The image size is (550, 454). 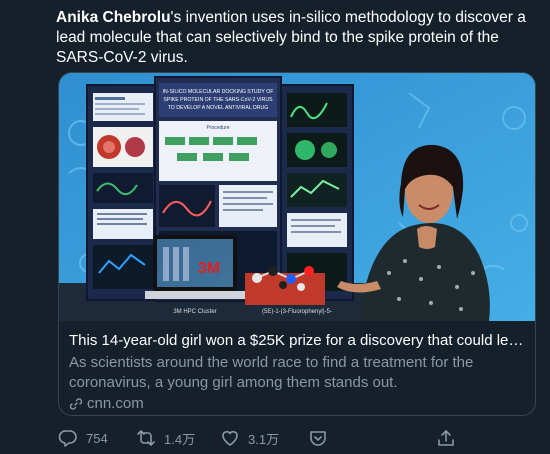 What do you see at coordinates (97, 438) in the screenshot?
I see `reply-count: 754` at bounding box center [97, 438].